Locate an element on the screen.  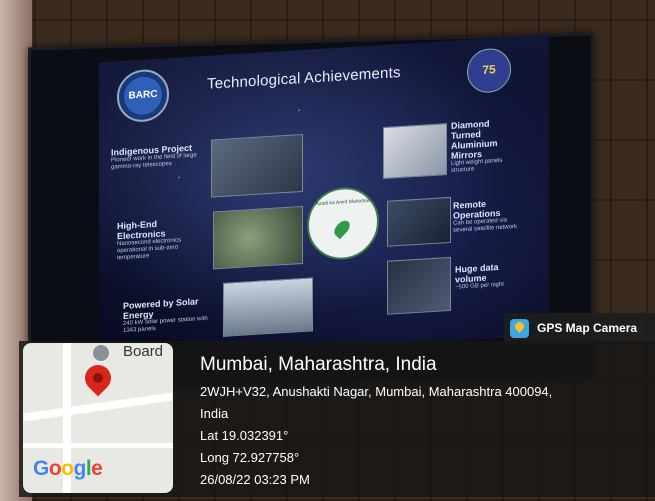
gps-camera-icon is located at coordinates (519, 328).